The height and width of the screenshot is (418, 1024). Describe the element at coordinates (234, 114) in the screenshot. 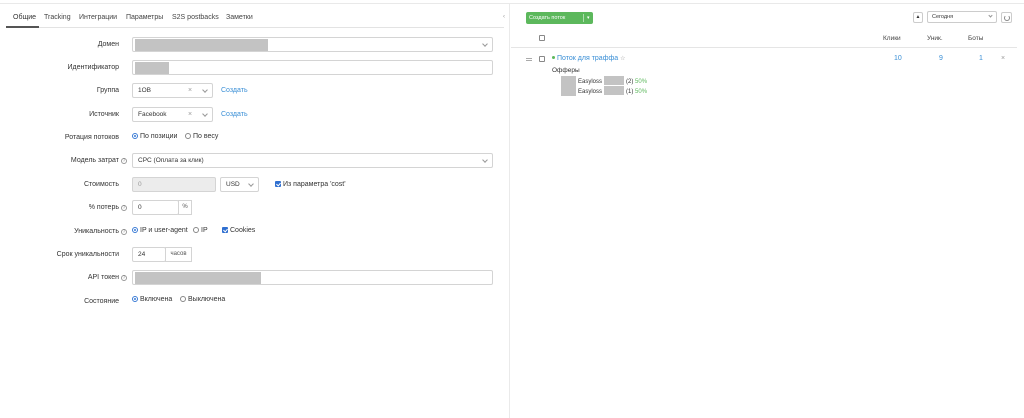

I see `create-source-link: Создать` at that location.